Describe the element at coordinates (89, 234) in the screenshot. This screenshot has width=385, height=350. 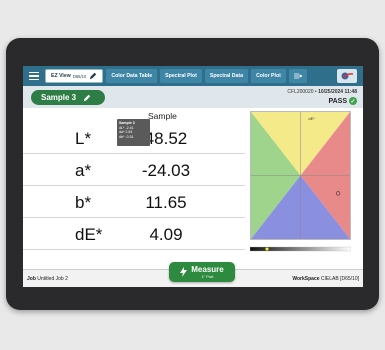
I see `row-label: dE*` at that location.